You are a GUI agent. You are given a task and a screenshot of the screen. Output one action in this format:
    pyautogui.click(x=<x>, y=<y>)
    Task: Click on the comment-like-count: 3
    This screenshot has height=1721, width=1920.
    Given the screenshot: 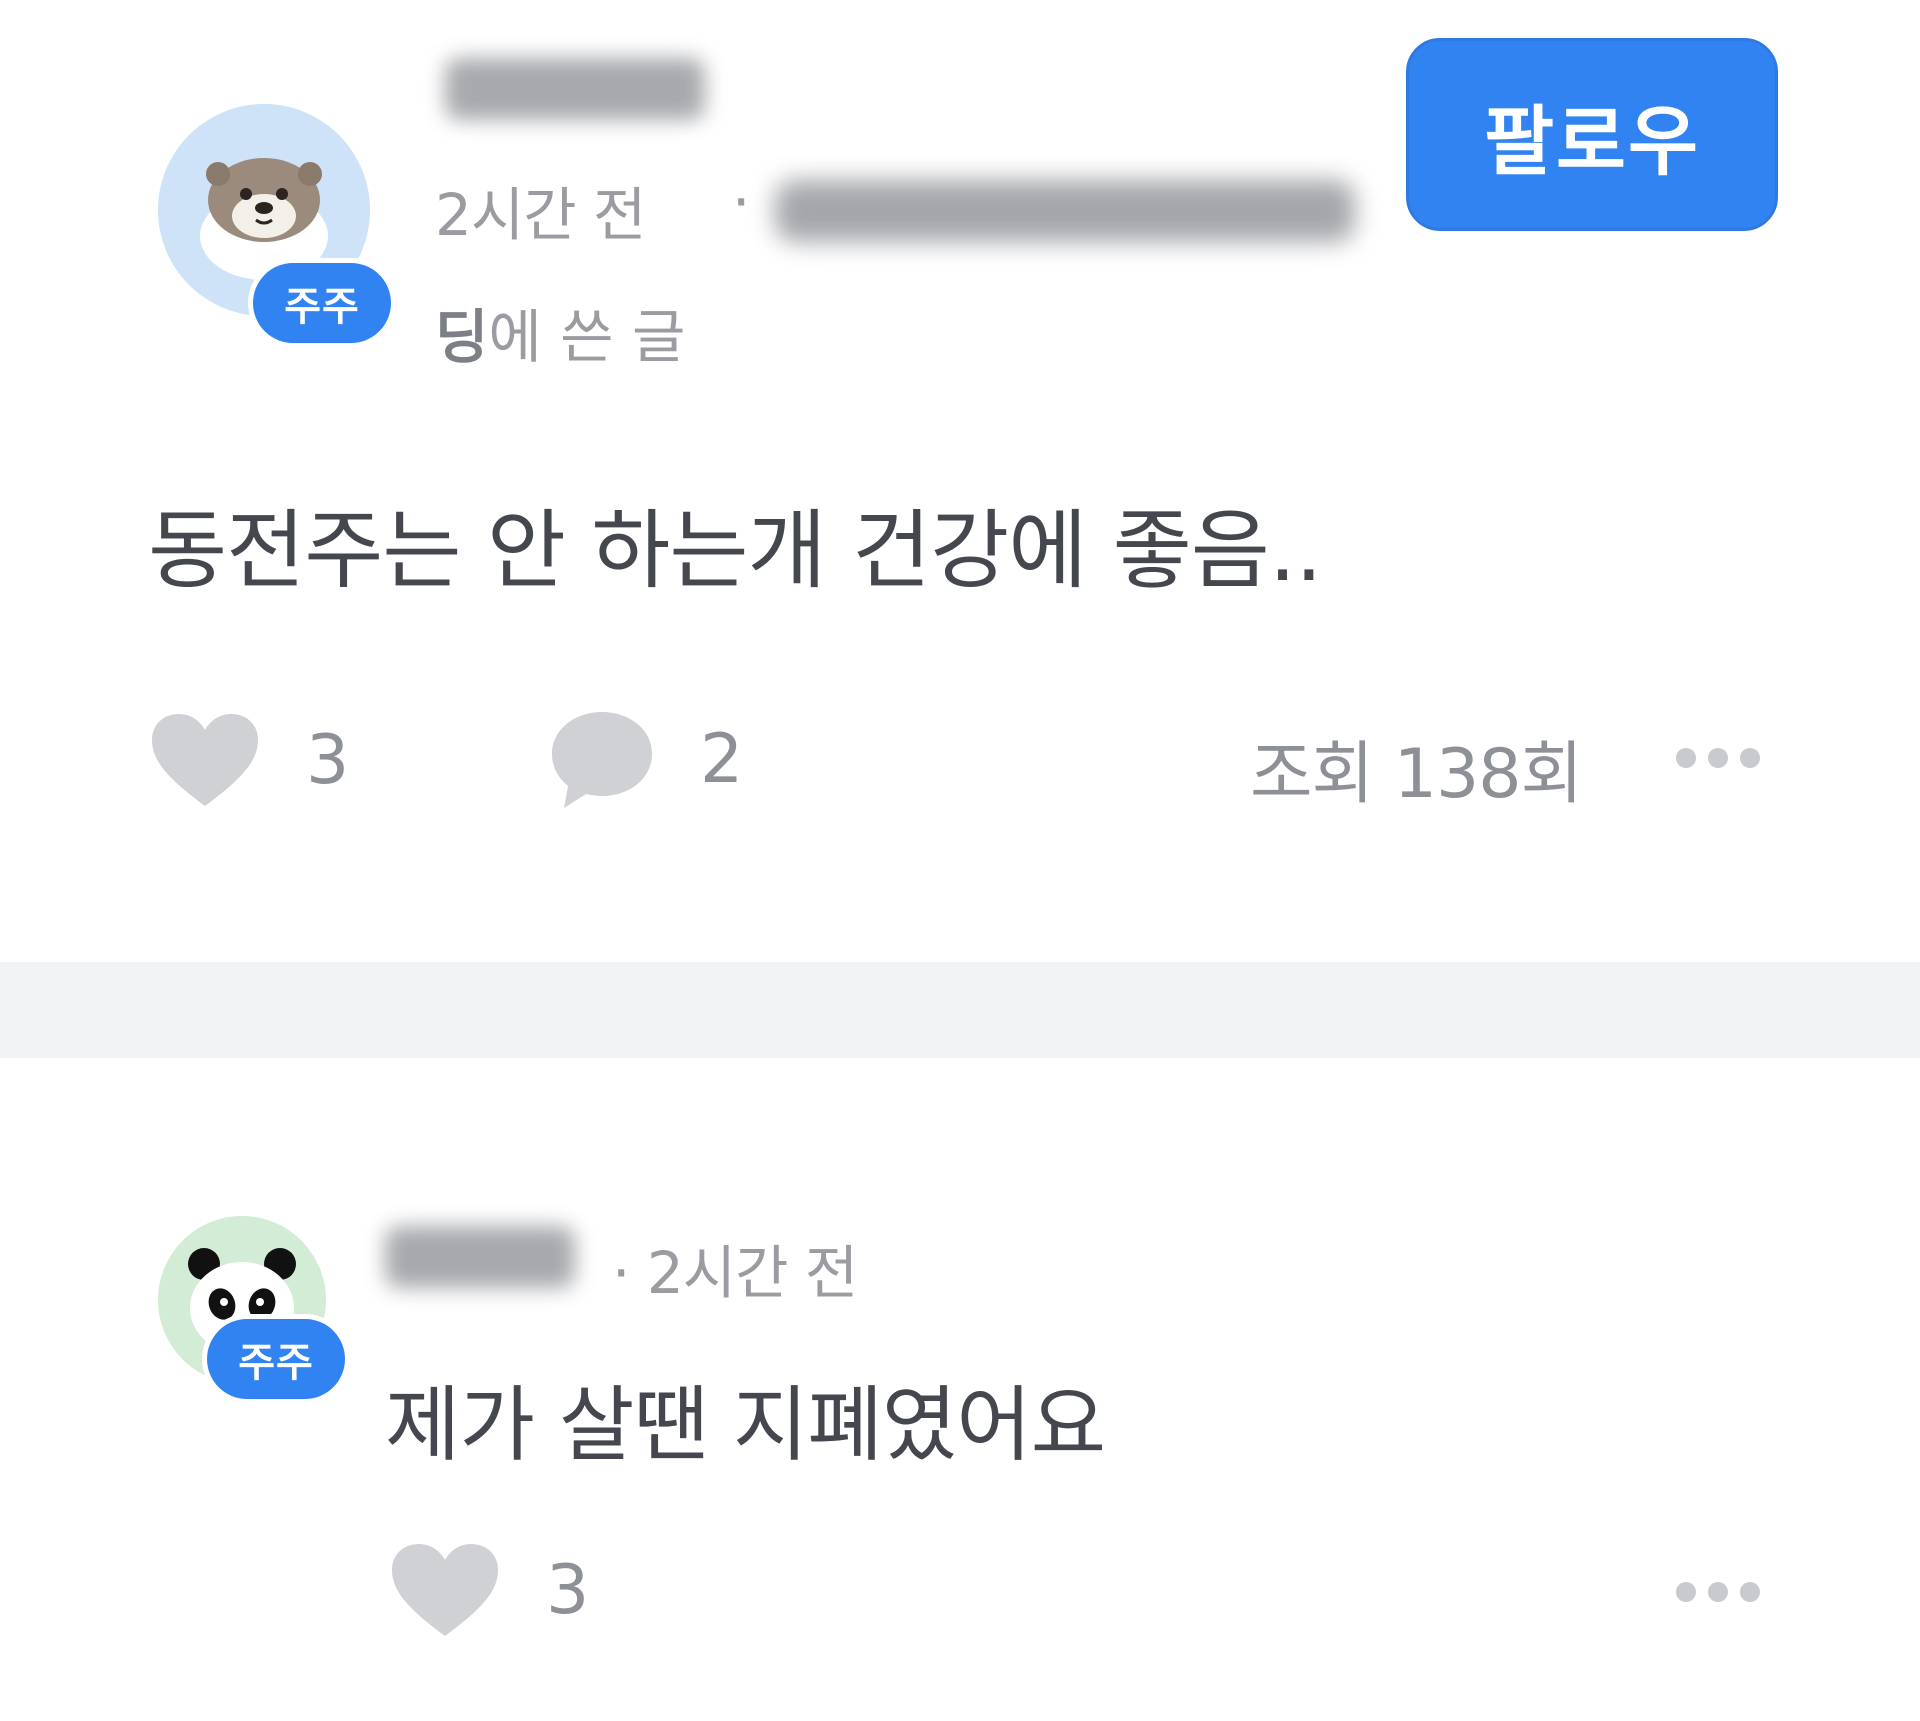 What is the action you would take?
    pyautogui.click(x=568, y=1590)
    